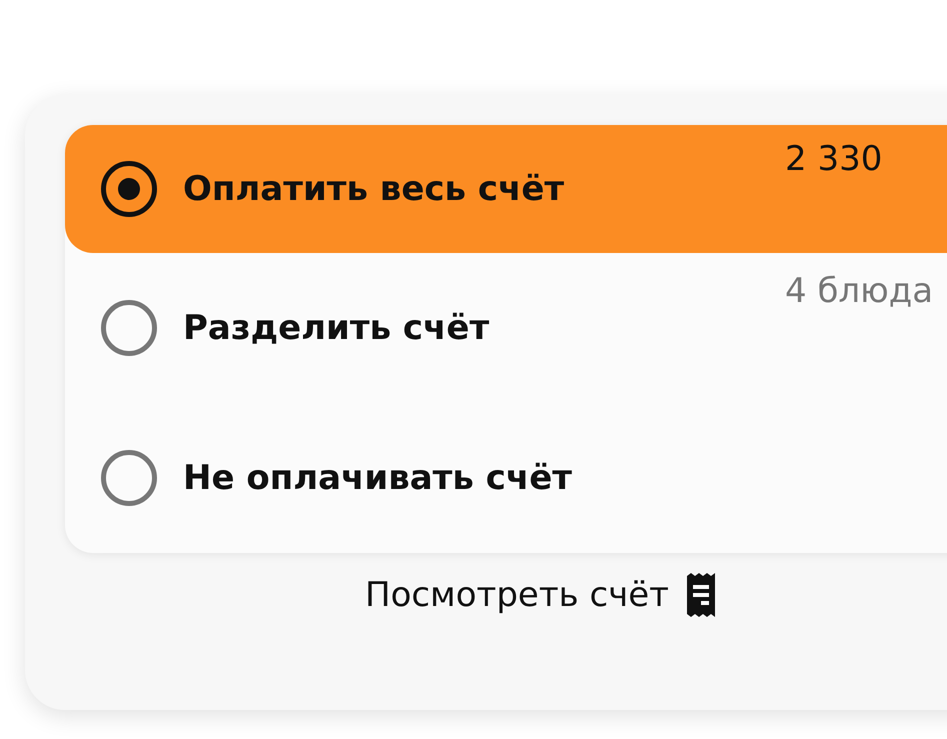  I want to click on option-label: Разделить счёт, so click(336, 328).